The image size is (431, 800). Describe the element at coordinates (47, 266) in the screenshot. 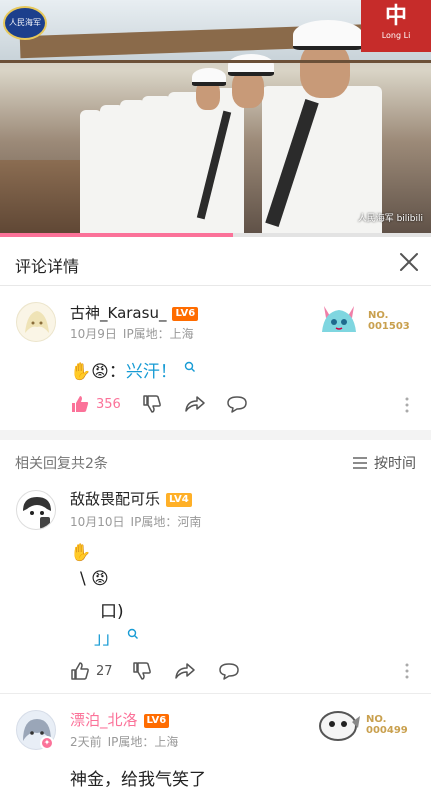

I see `page-title: 评论详情` at that location.